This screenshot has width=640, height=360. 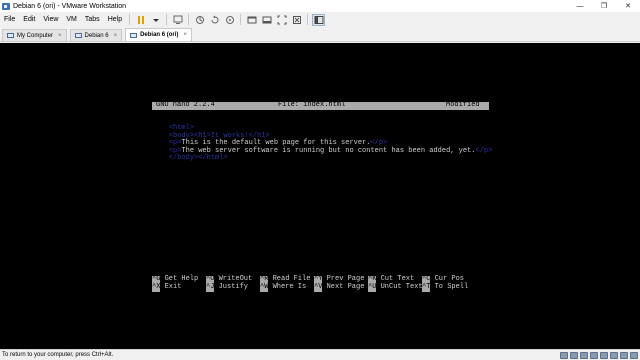 I want to click on tab-label: Debian 6, so click(x=96, y=35).